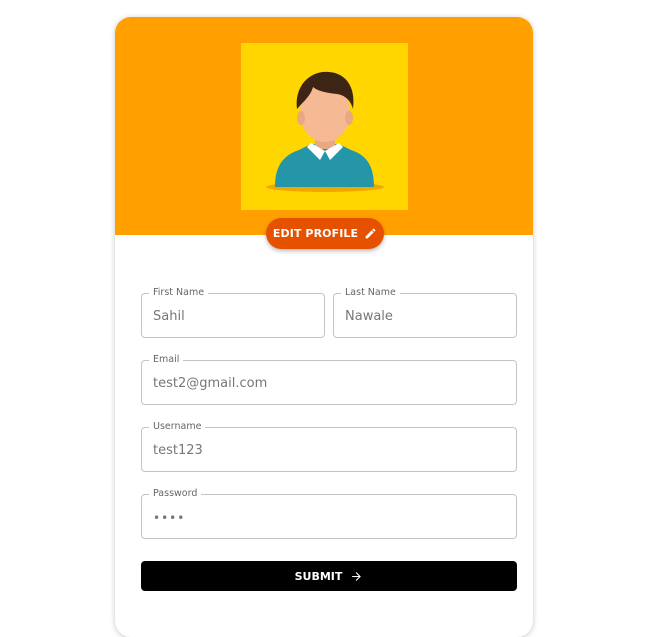 Image resolution: width=672 pixels, height=637 pixels. I want to click on edit-profile-button: EDIT PROFILE, so click(325, 233).